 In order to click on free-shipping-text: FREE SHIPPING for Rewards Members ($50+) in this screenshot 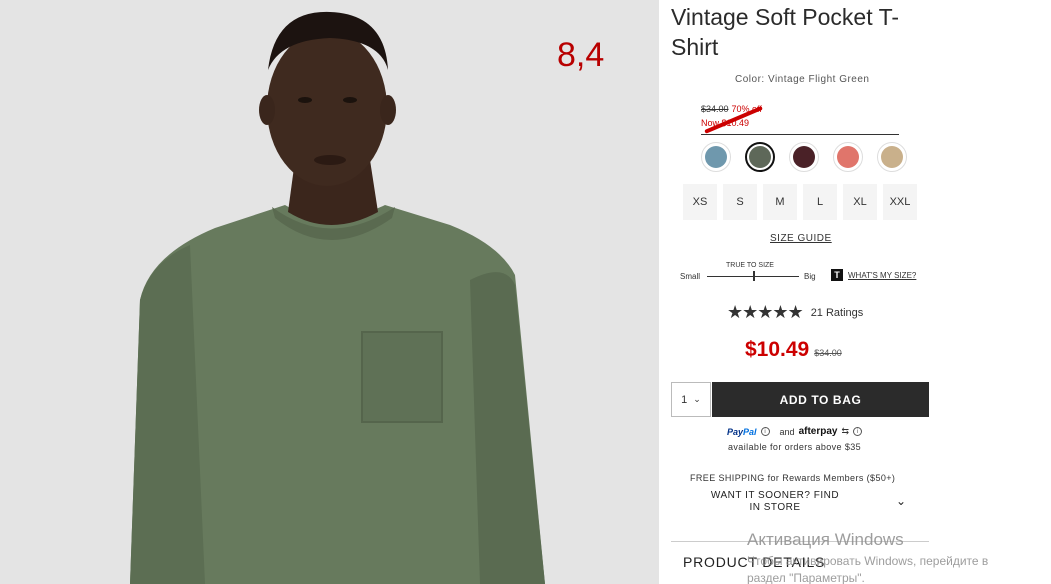, I will do `click(793, 478)`.